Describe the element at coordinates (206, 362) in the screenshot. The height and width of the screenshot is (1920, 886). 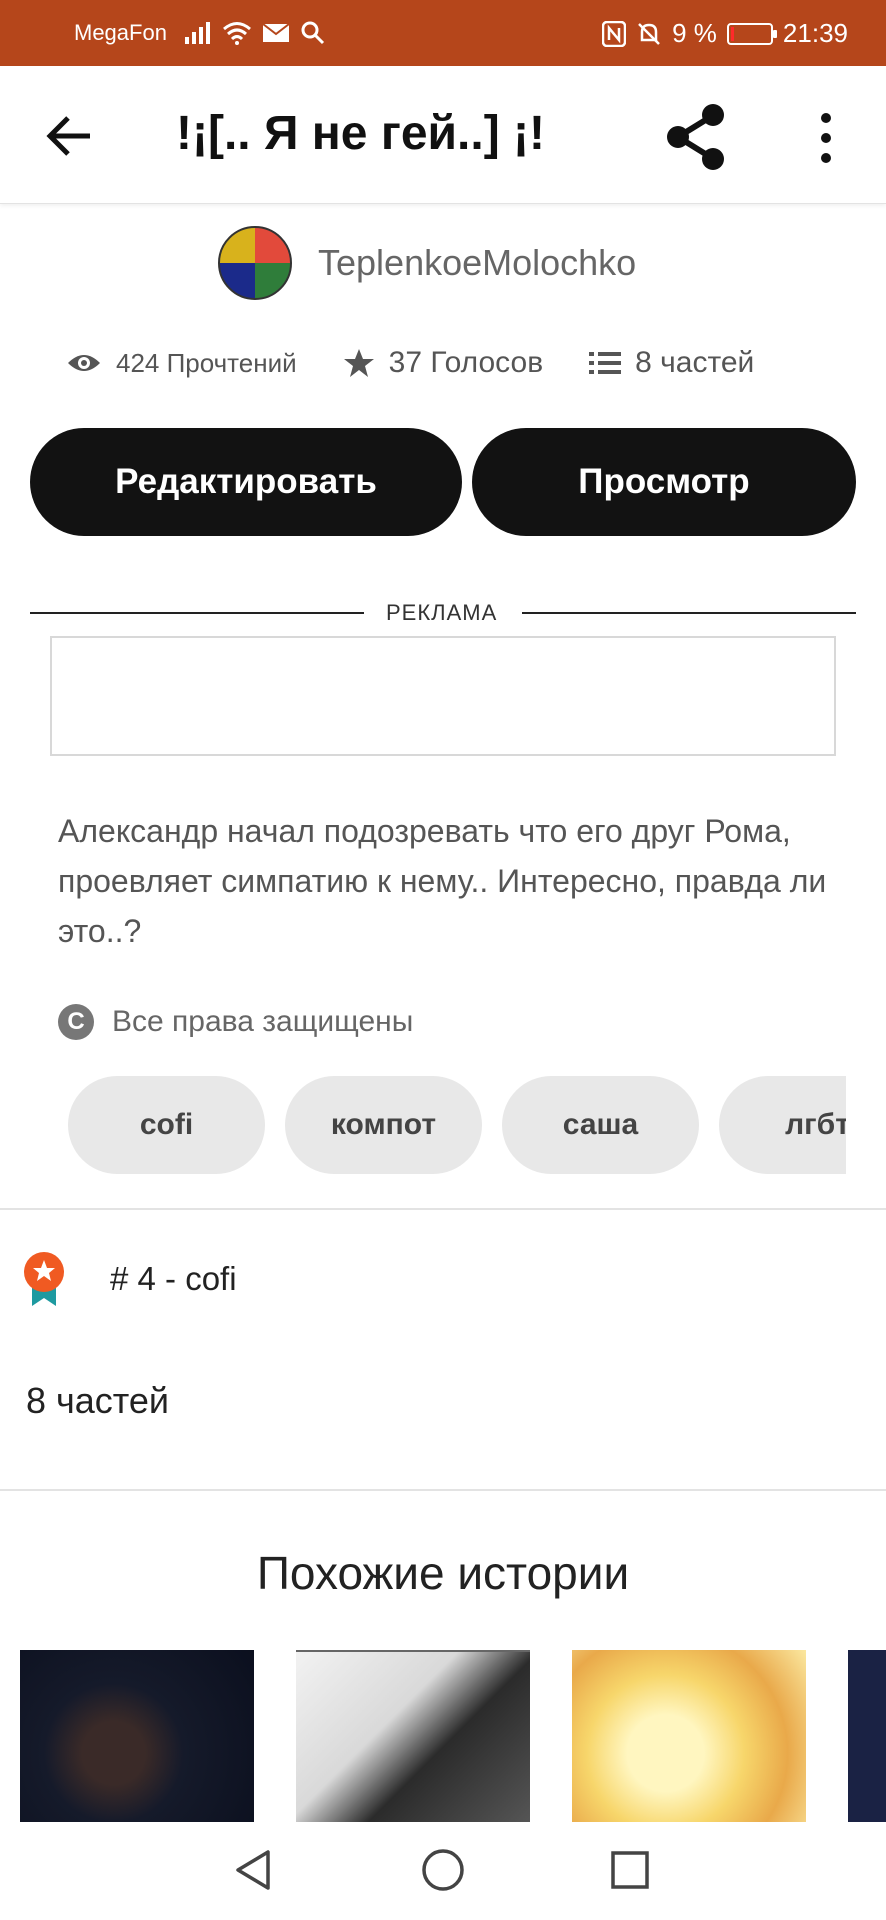
I see `reads-count: 424 Прочтений` at that location.